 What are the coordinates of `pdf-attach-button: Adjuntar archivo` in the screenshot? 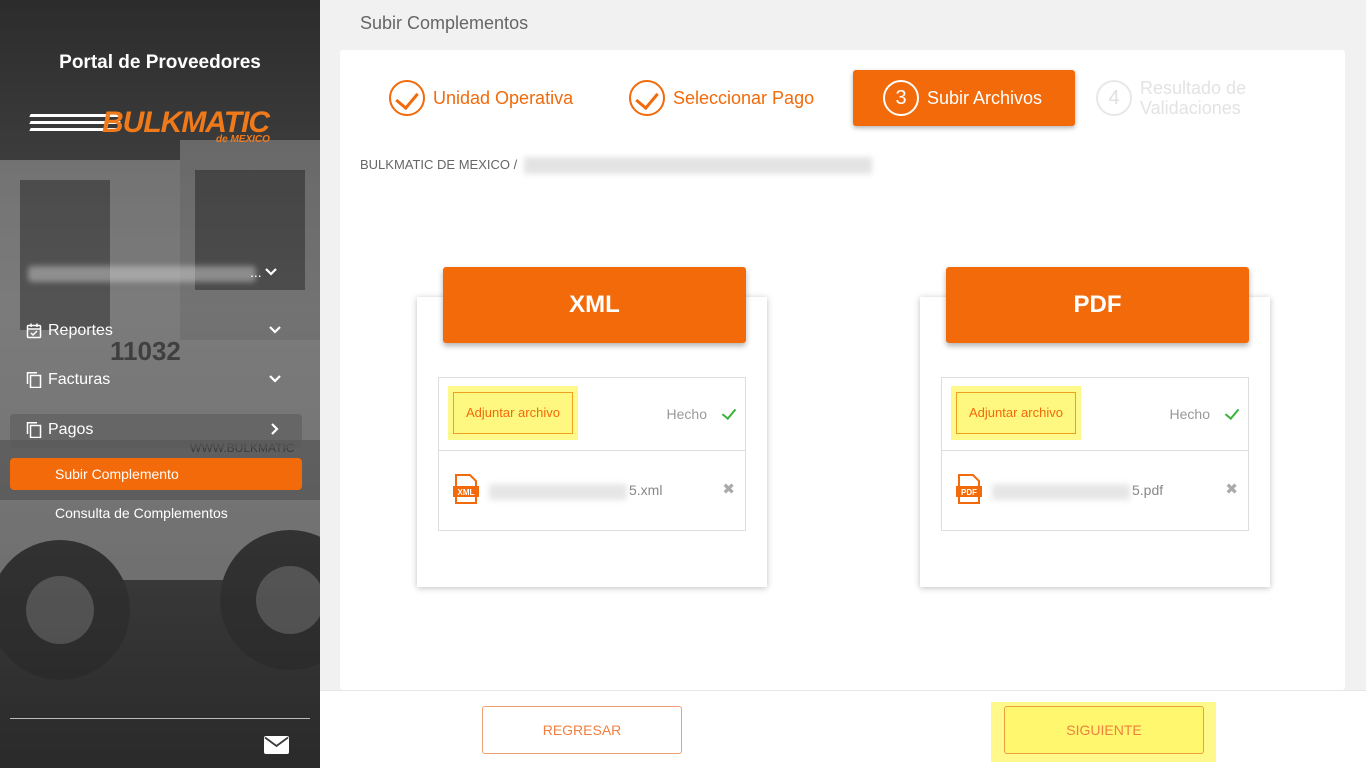 It's located at (1016, 413).